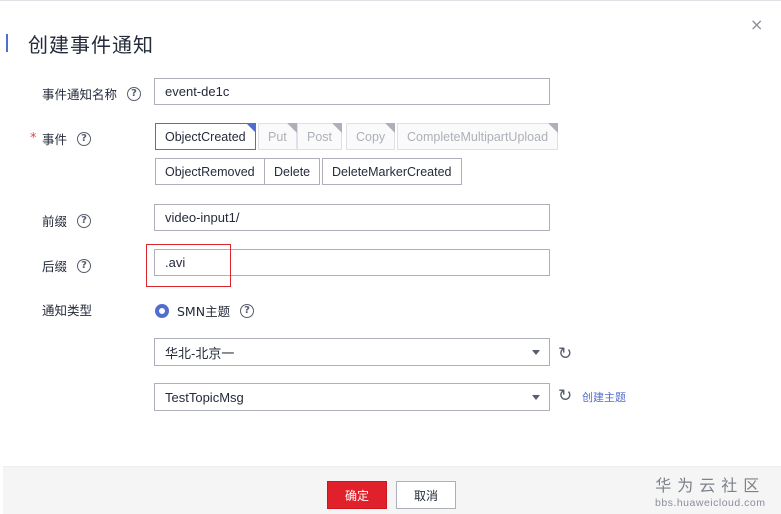 The image size is (781, 514). I want to click on prefix-input-value: video-input1/, so click(202, 217).